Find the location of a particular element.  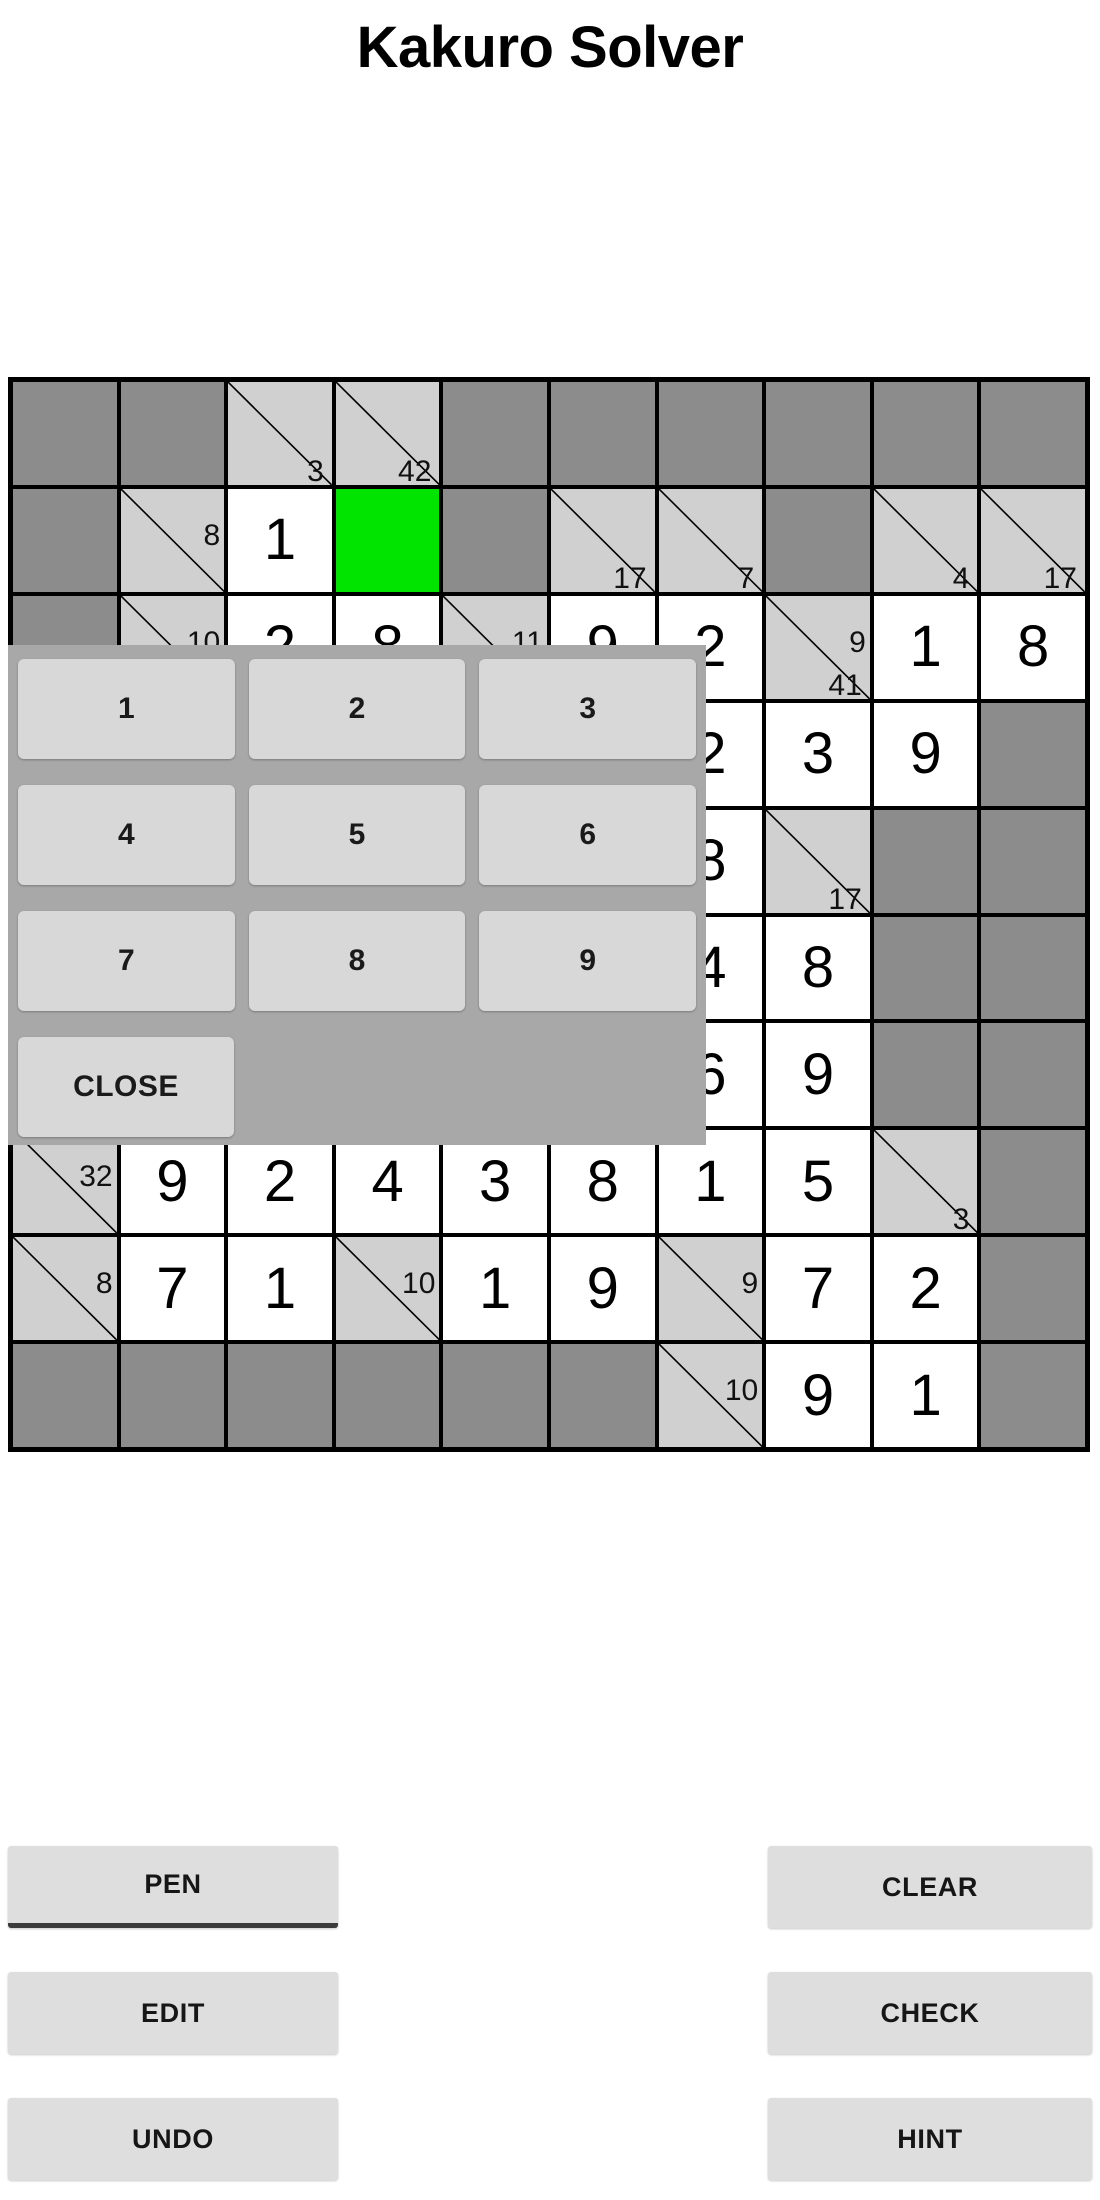

grid-cell-entry: 4 is located at coordinates (387, 1182).